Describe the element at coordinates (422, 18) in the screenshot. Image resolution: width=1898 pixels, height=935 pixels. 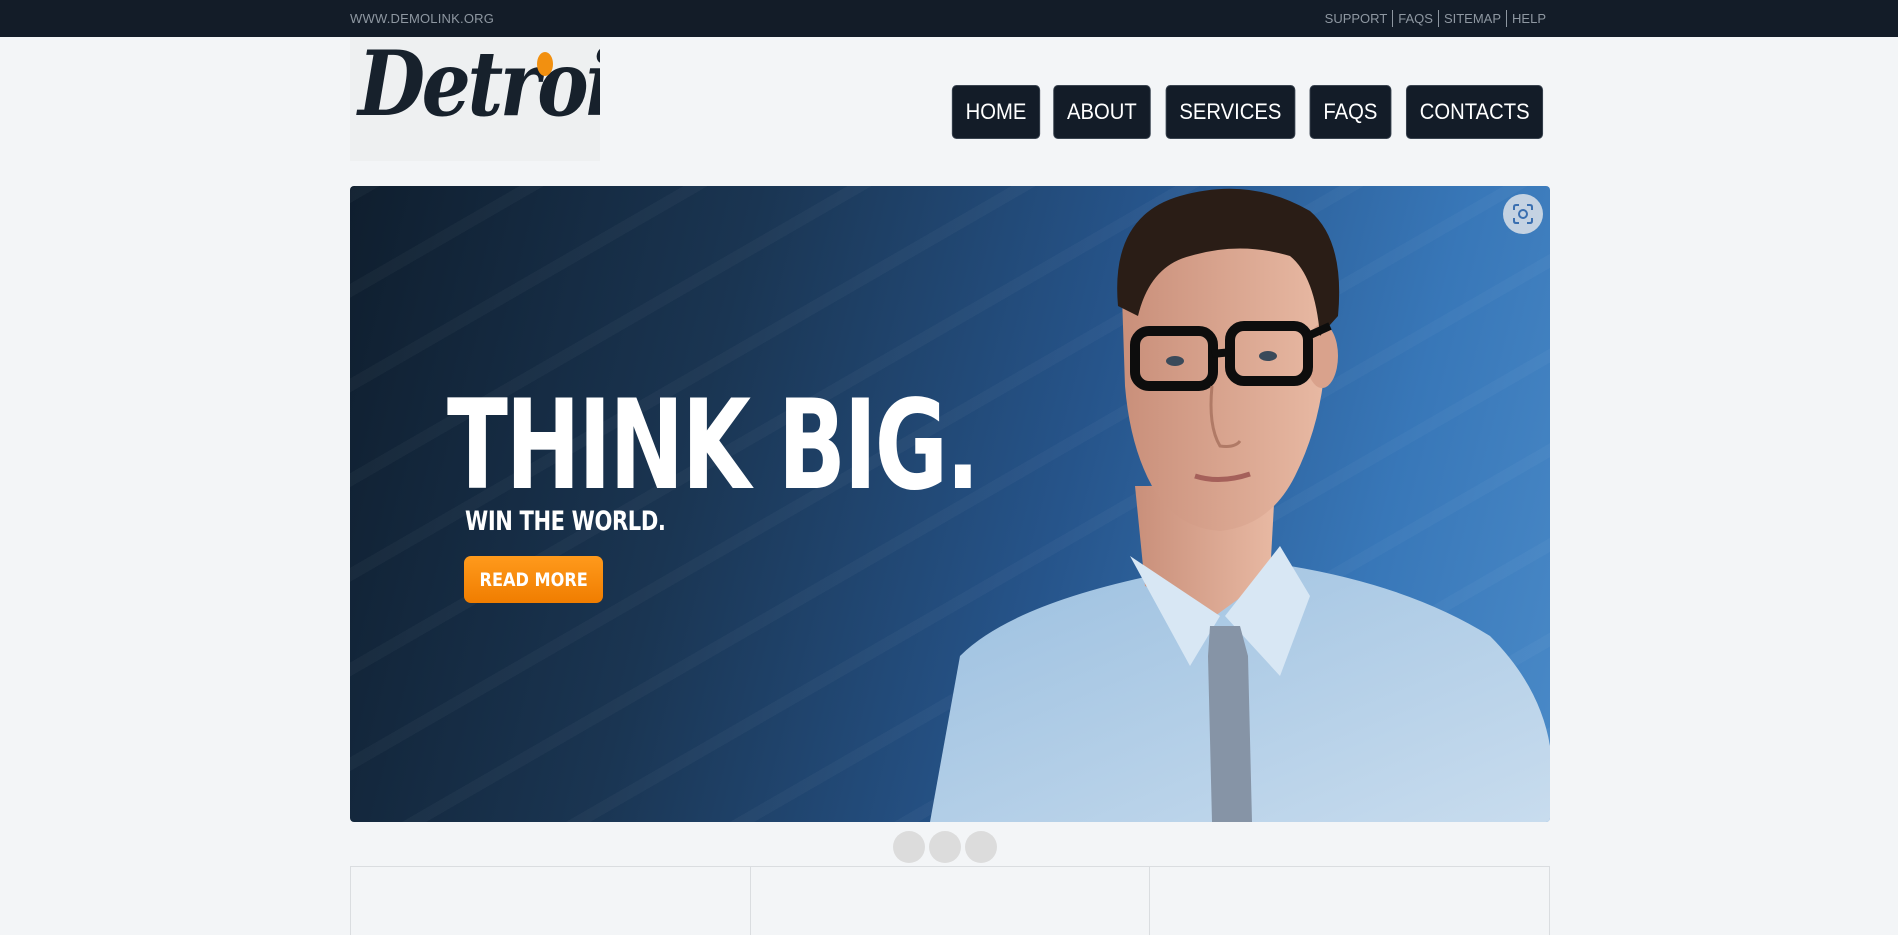
I see `site-url: WWW.DEMOLINK.ORG` at that location.